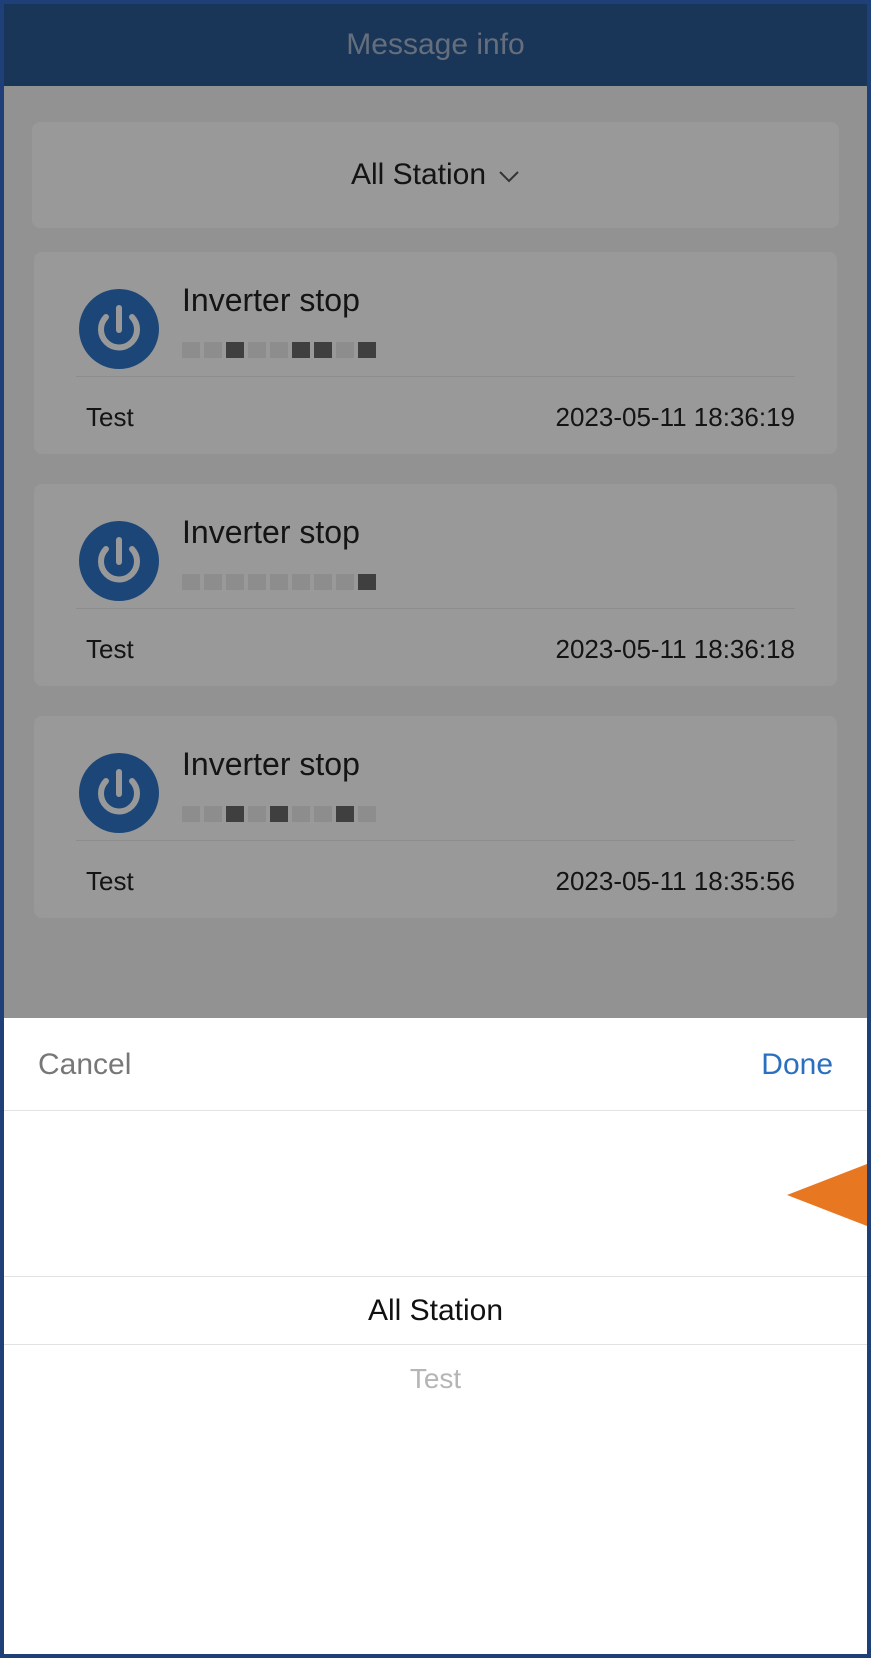 This screenshot has width=871, height=1658. Describe the element at coordinates (435, 1064) in the screenshot. I see `picker-toolbar: Cancel Done` at that location.